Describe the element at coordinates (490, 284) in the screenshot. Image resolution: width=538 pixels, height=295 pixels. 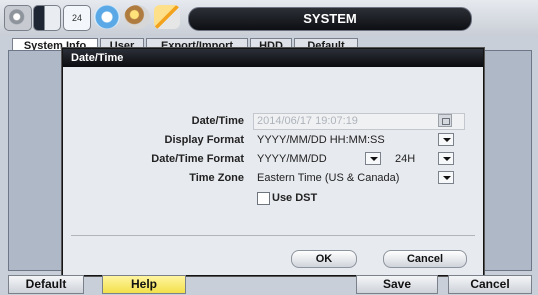
I see `cancel-button: Cancel` at that location.